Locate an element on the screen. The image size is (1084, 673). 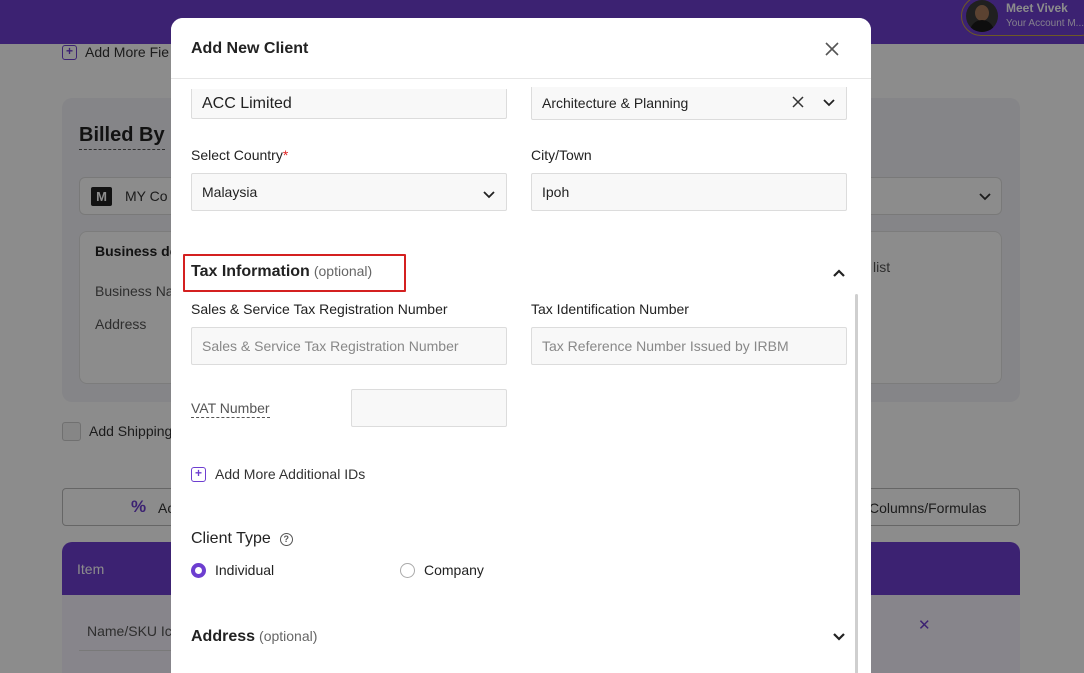
client-type-individual: Individual is located at coordinates (232, 570).